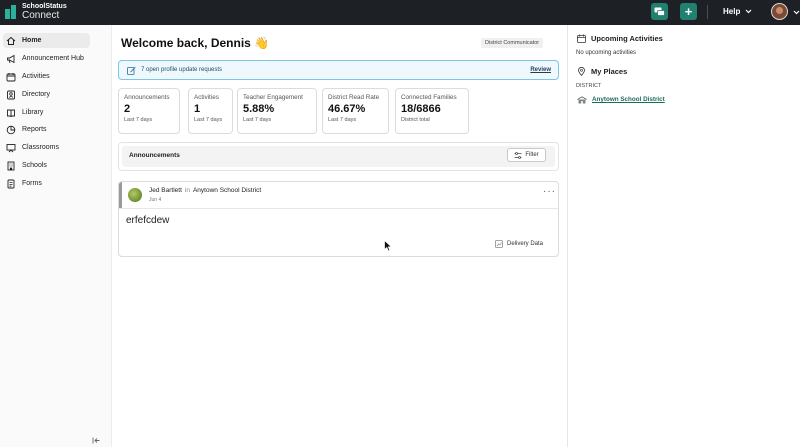 Image resolution: width=800 pixels, height=447 pixels. What do you see at coordinates (155, 200) in the screenshot?
I see `post-date: Jun 4` at bounding box center [155, 200].